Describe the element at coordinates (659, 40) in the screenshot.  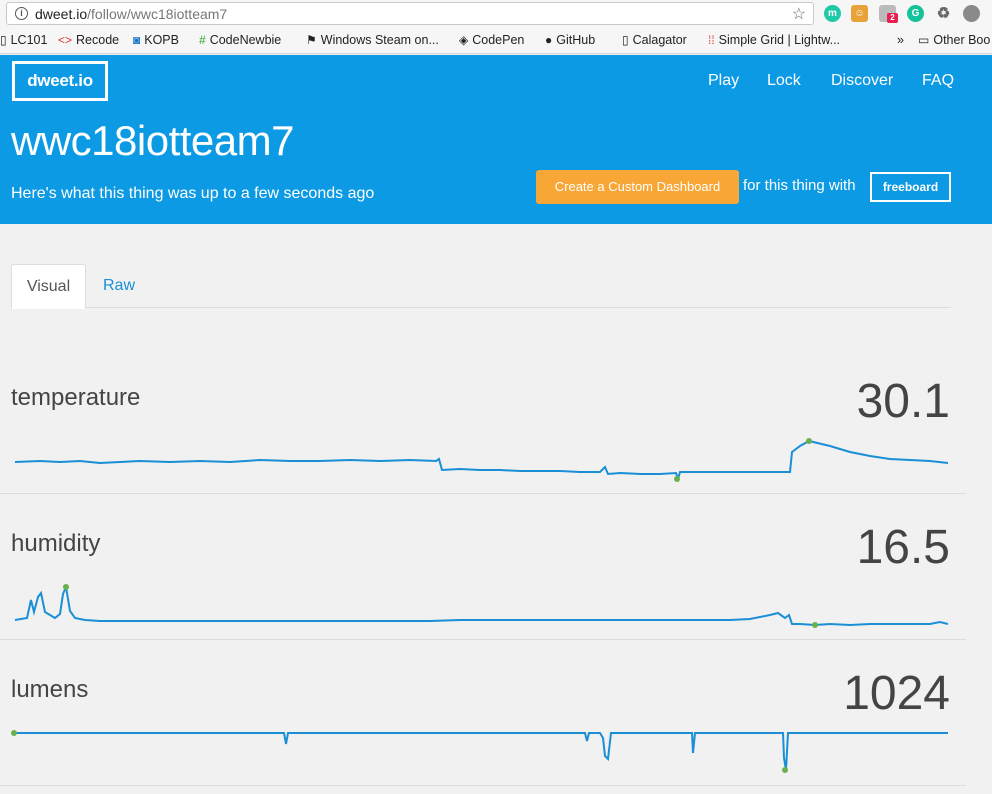
I see `bookmark-label: Calagator` at that location.